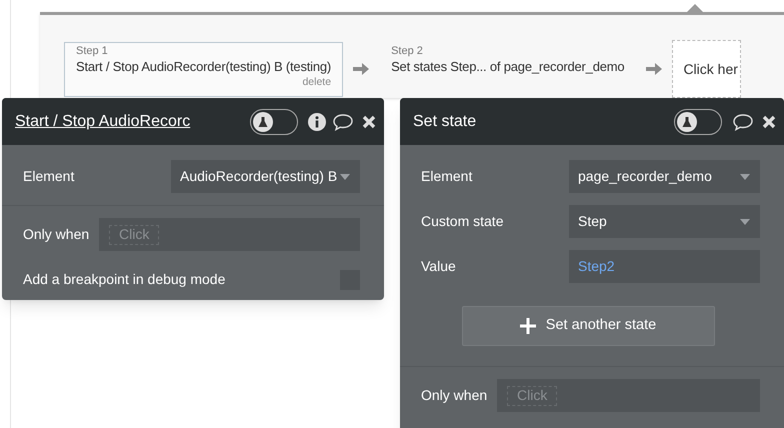 This screenshot has height=428, width=784. What do you see at coordinates (259, 176) in the screenshot?
I see `dropdown-value: AudioRecorder(testing) B` at bounding box center [259, 176].